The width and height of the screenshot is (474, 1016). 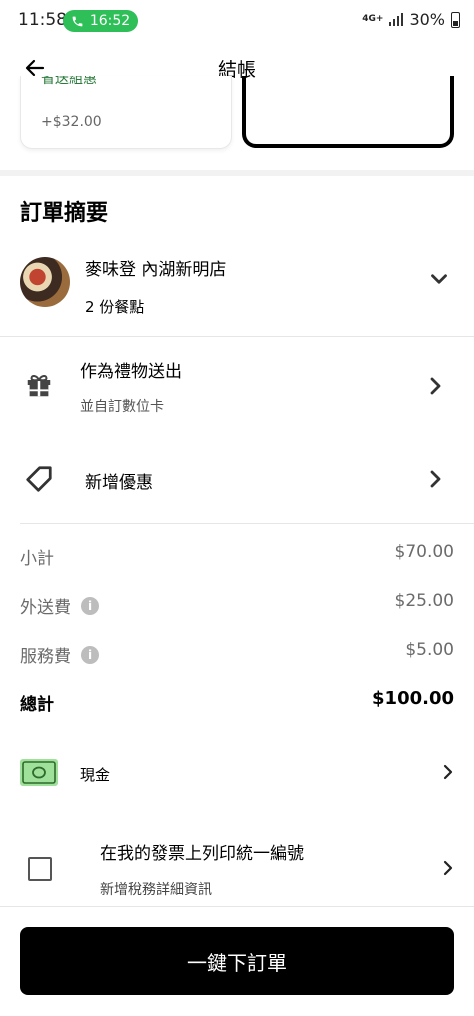 I want to click on delivery-option-card: 省送組惠 +$32.00, so click(x=126, y=112).